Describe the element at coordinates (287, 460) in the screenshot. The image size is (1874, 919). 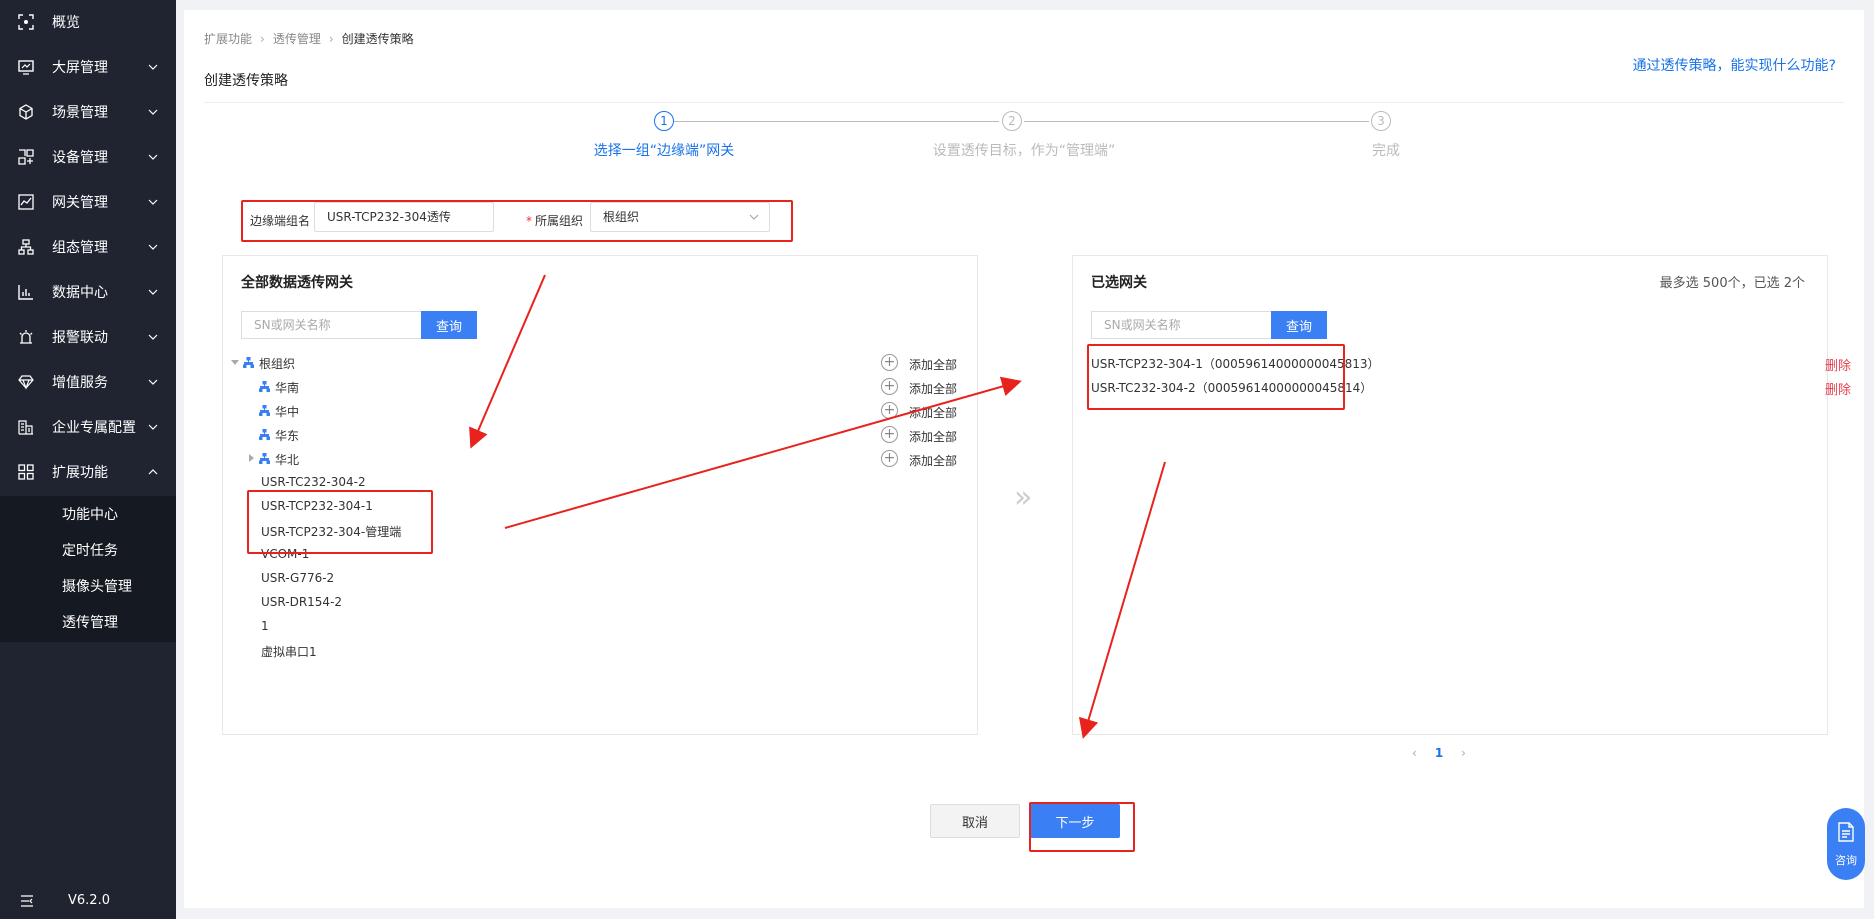
I see `tree-label: 华北` at that location.